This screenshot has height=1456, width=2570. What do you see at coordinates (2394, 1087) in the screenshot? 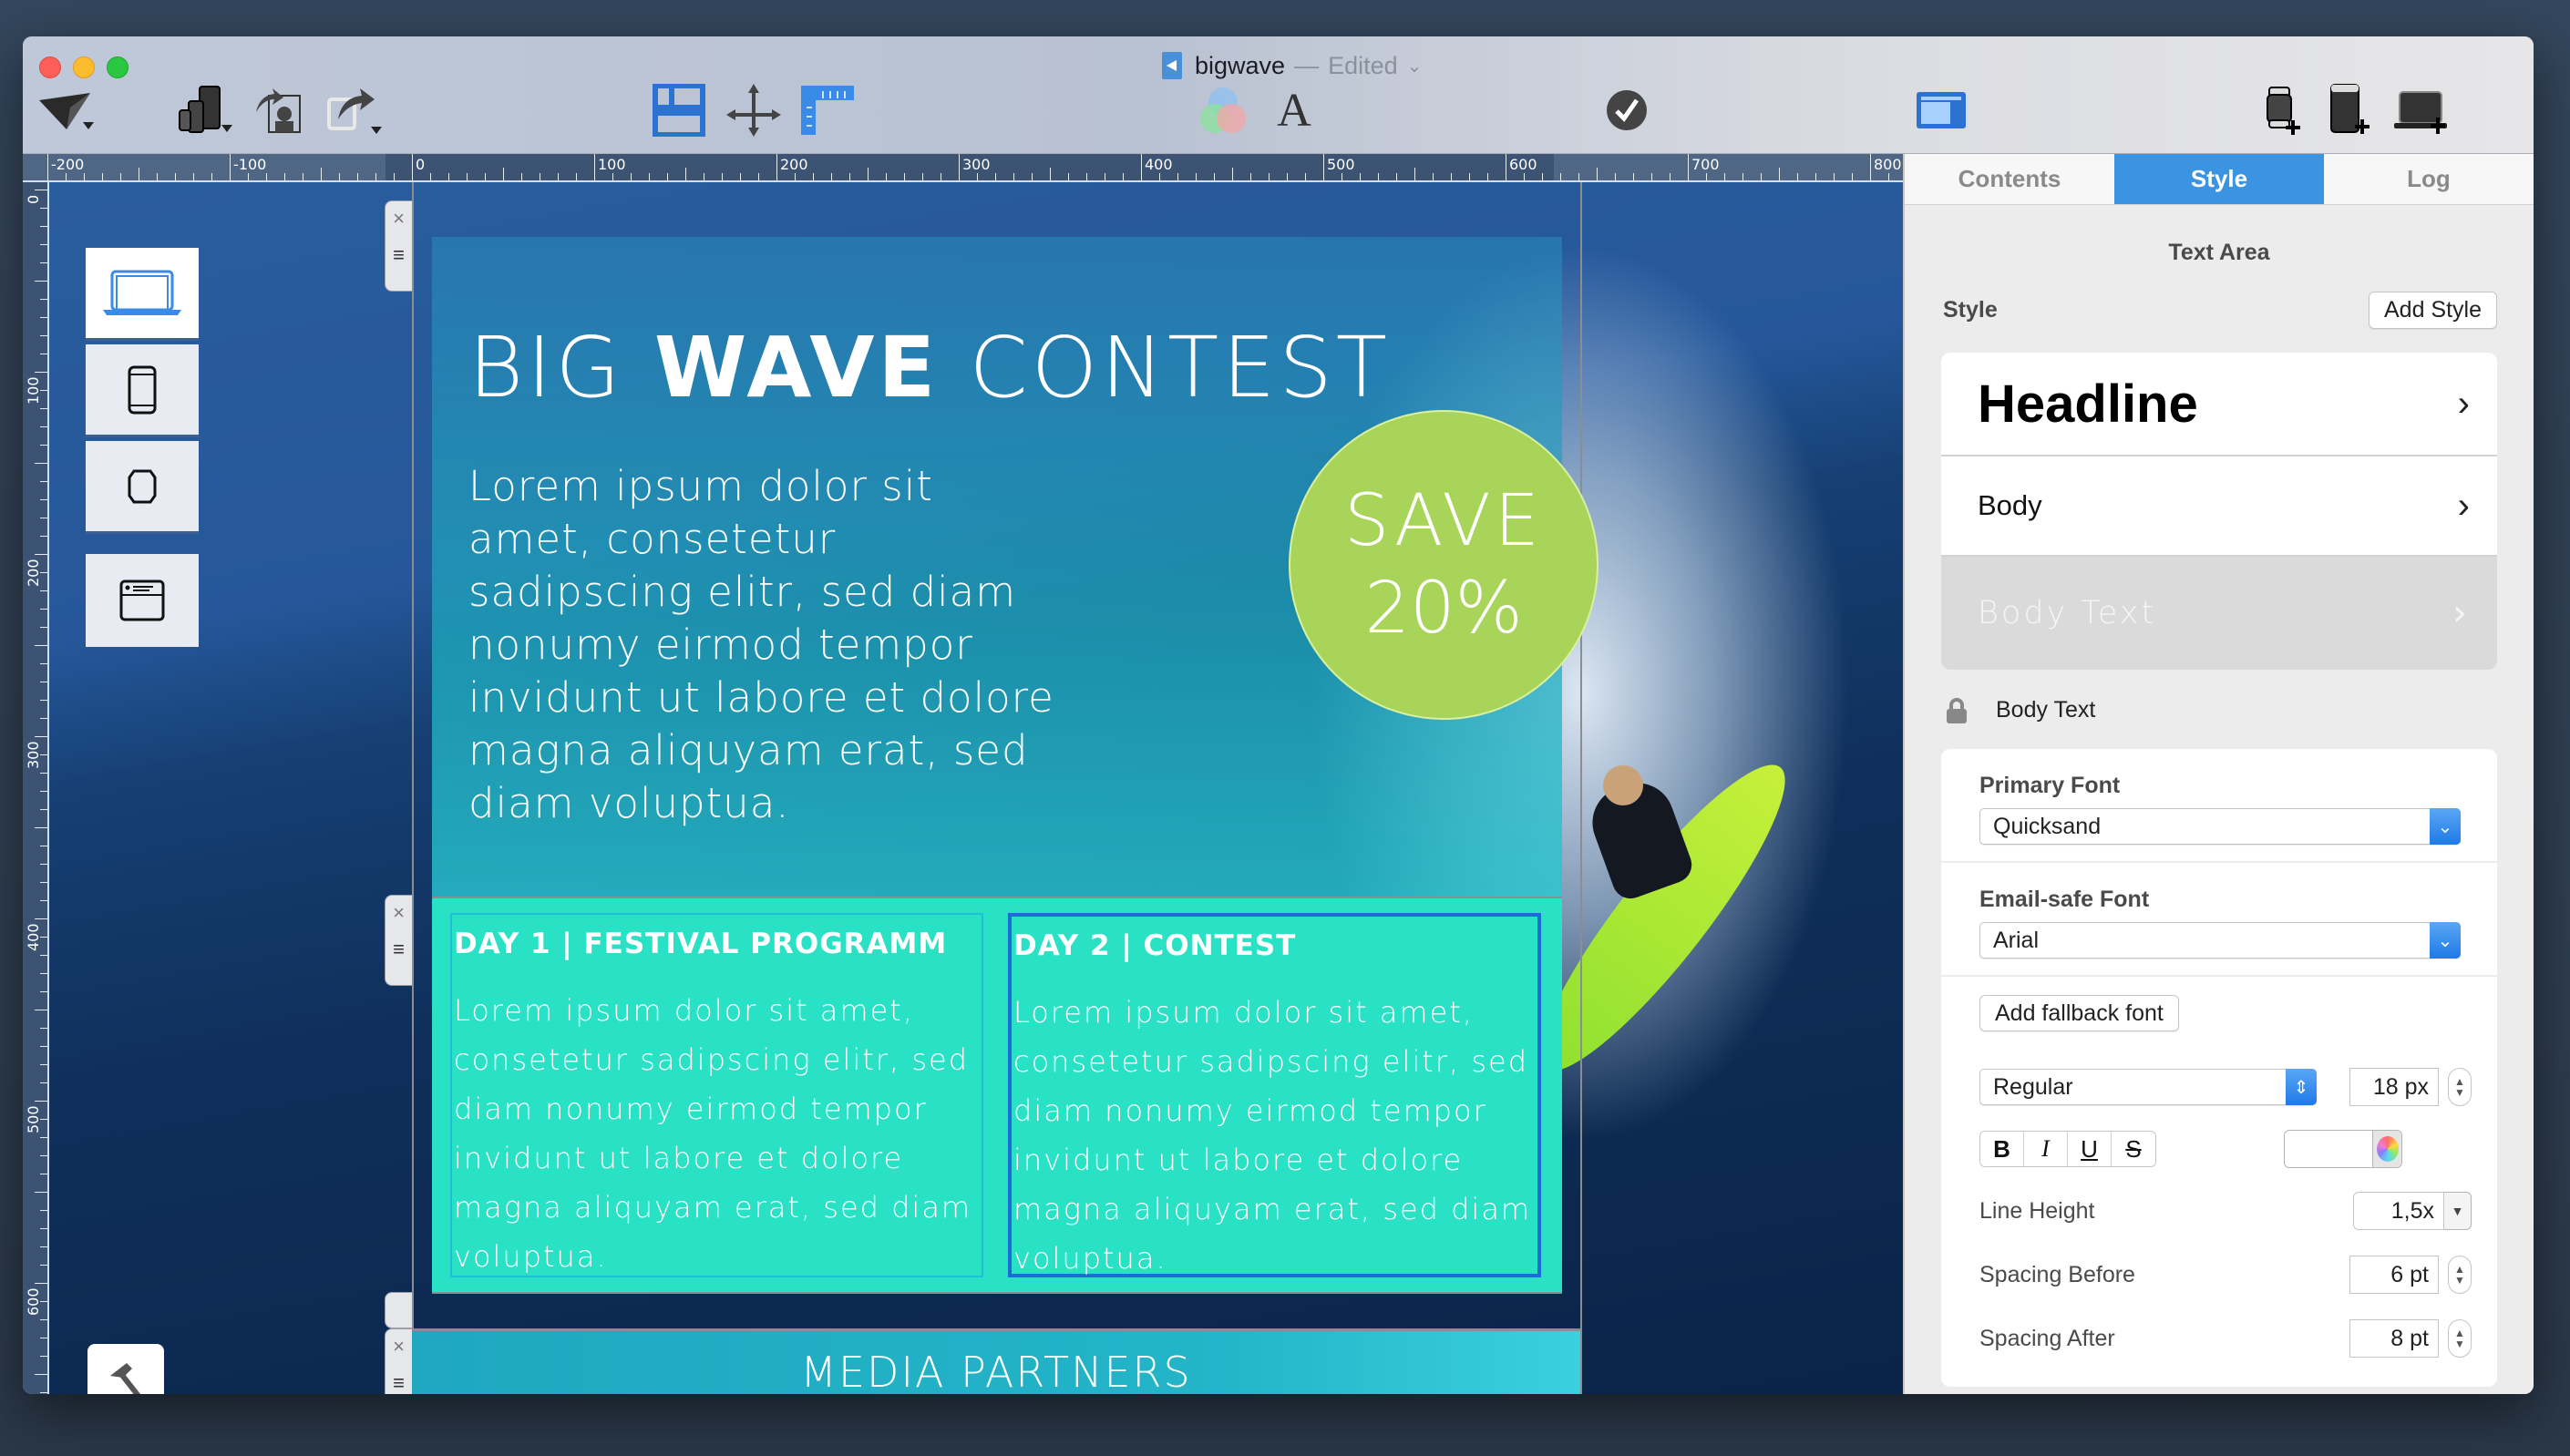
I see `font-size-field: 18 px` at bounding box center [2394, 1087].